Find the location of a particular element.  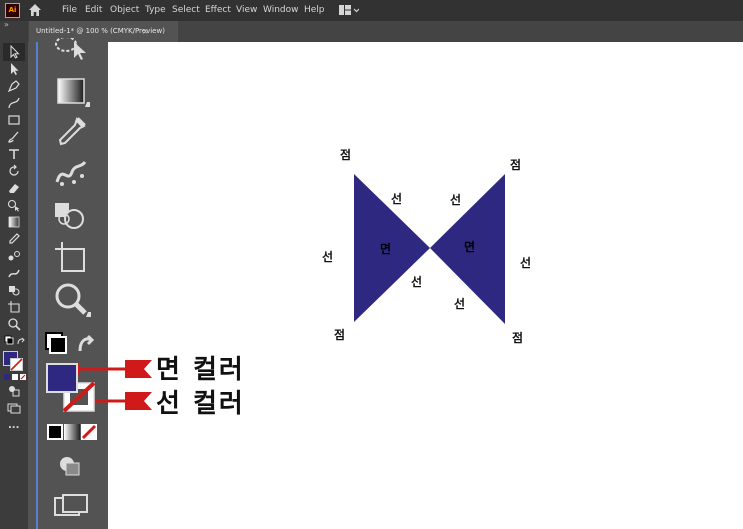

menu-type: Type is located at coordinates (155, 10).